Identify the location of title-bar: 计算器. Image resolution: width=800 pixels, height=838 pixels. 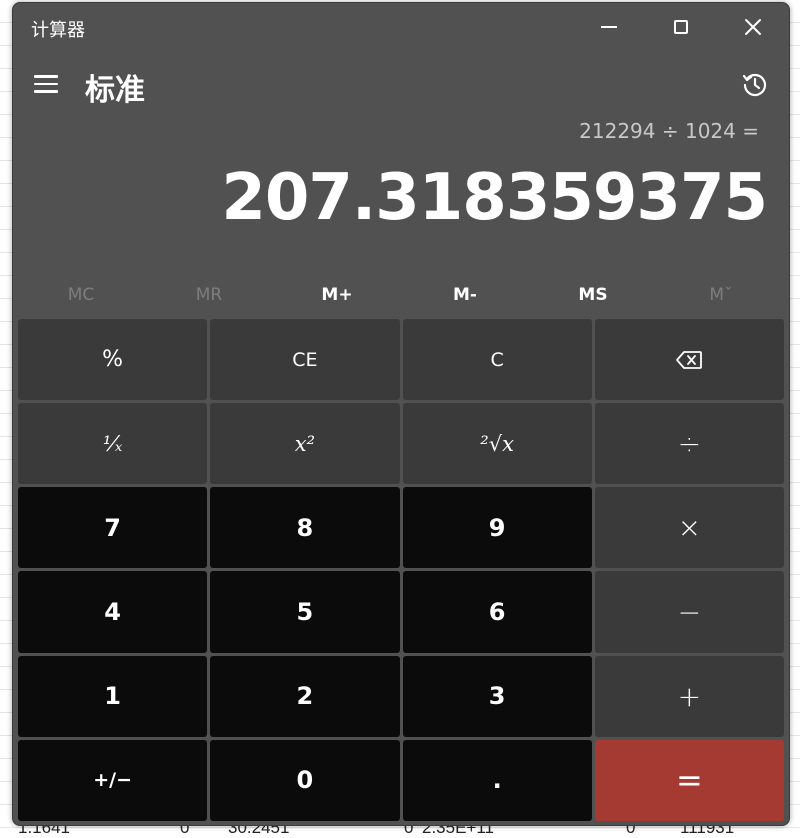
(401, 26).